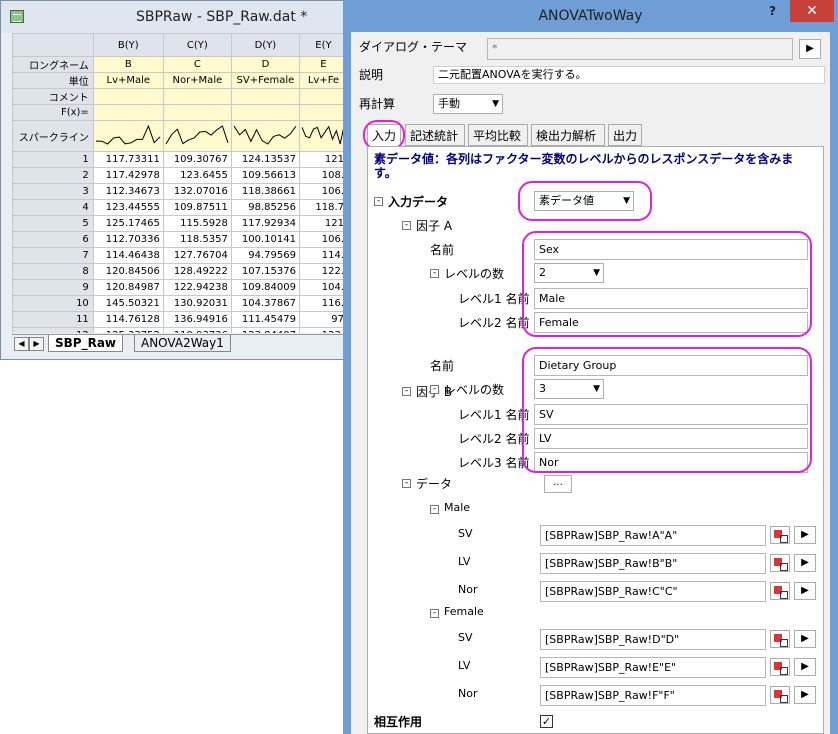 This screenshot has width=838, height=734. Describe the element at coordinates (197, 191) in the screenshot. I see `data-cell: 132.07016` at that location.